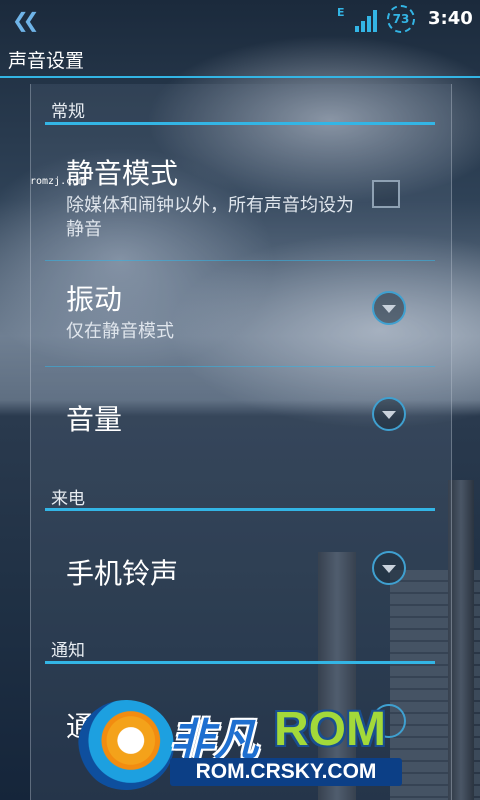 The image size is (480, 800). Describe the element at coordinates (386, 194) in the screenshot. I see `silent-mode-checkbox` at that location.